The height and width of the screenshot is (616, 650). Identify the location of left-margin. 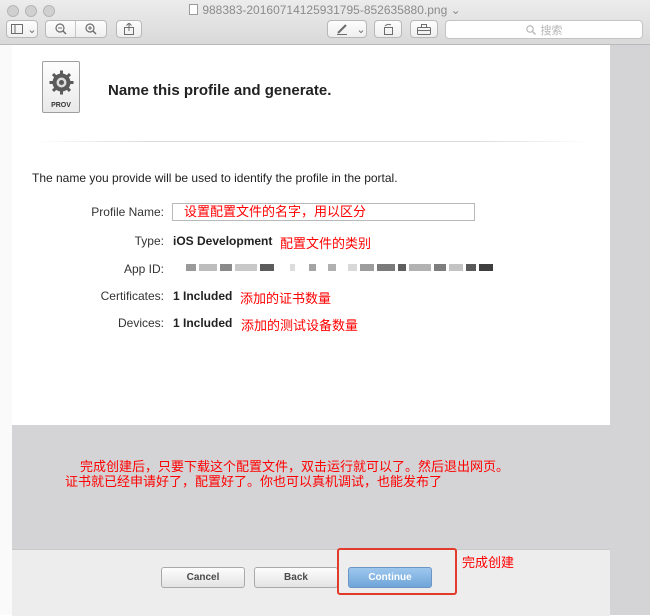
(6, 330).